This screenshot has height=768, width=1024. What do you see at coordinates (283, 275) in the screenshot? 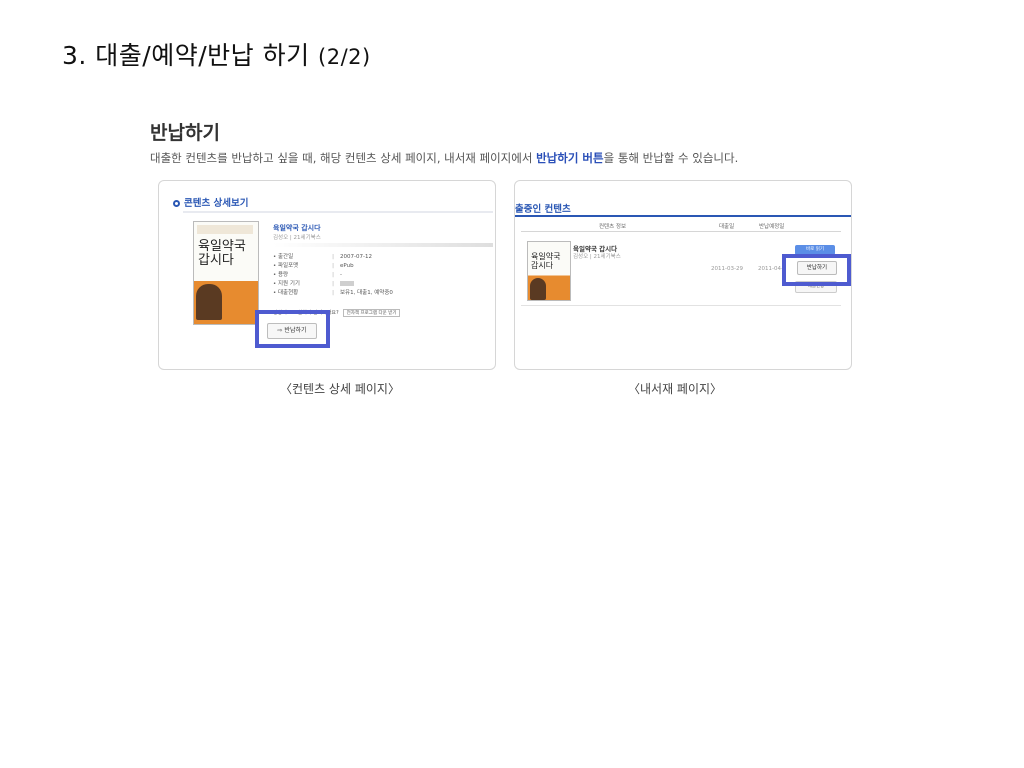
I see `meta-key: 용량` at bounding box center [283, 275].